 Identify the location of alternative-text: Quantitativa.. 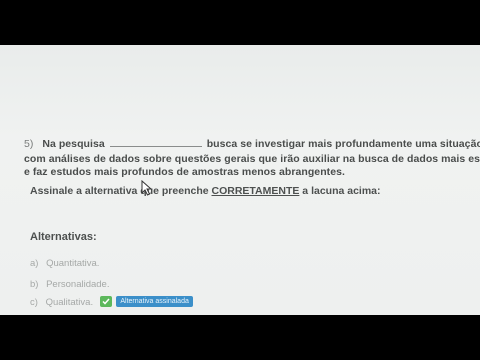
(73, 263).